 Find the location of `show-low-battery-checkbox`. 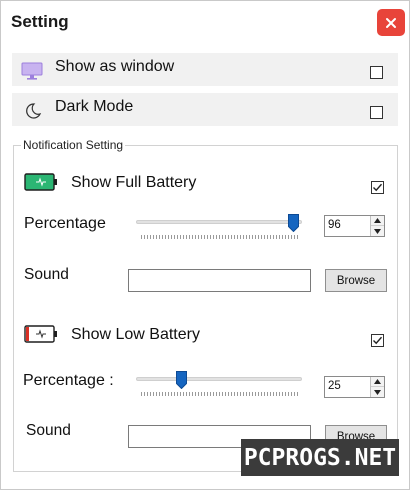

show-low-battery-checkbox is located at coordinates (377, 340).